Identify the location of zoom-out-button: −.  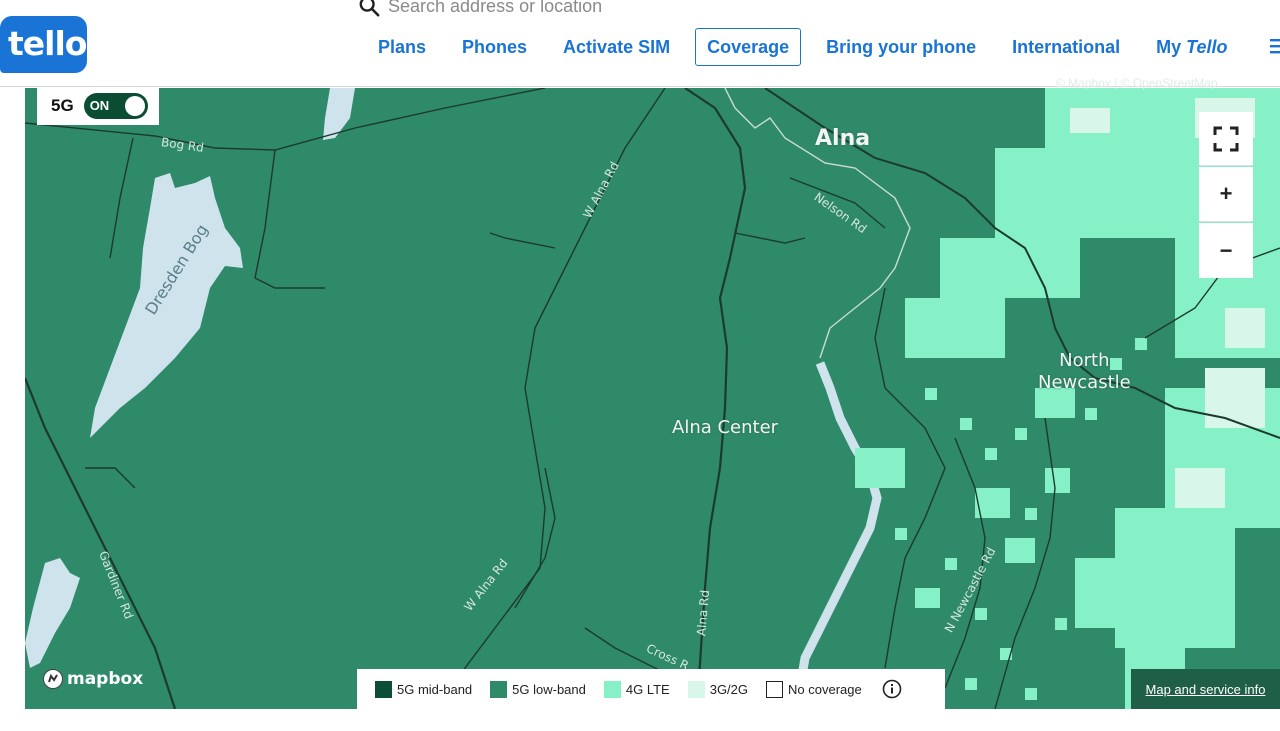
(1226, 250).